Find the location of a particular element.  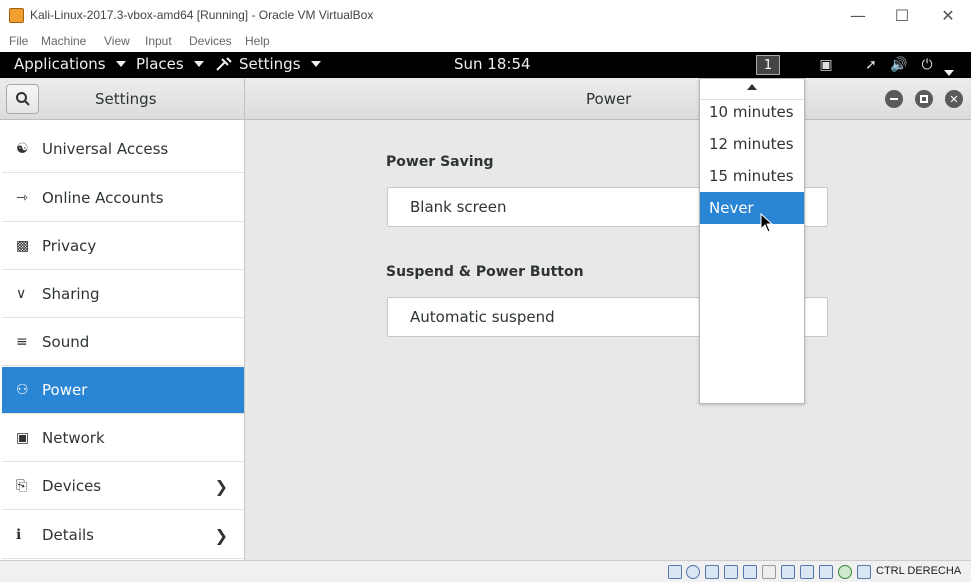

sidebar-item-power: ⚇ Power is located at coordinates (123, 390).